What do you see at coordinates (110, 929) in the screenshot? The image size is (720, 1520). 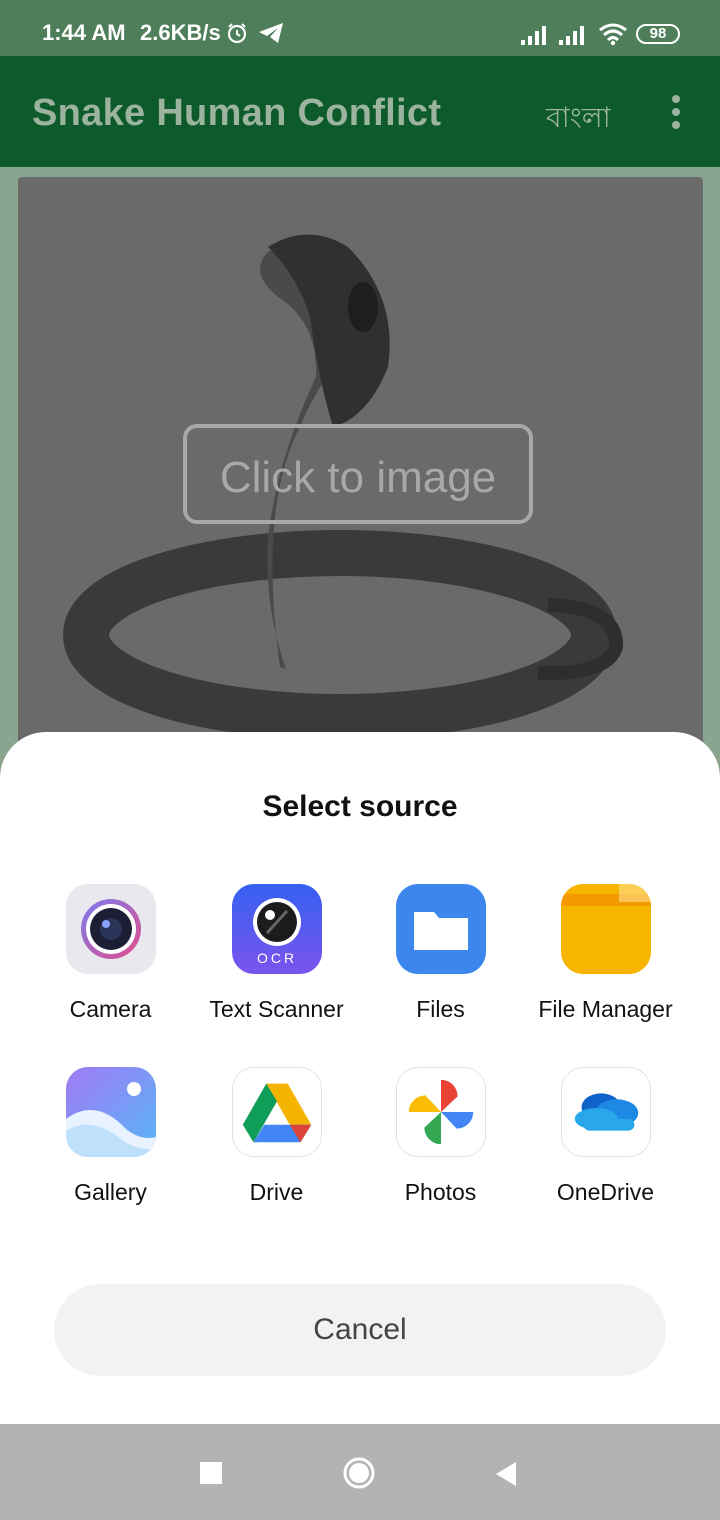 I see `camera-icon` at bounding box center [110, 929].